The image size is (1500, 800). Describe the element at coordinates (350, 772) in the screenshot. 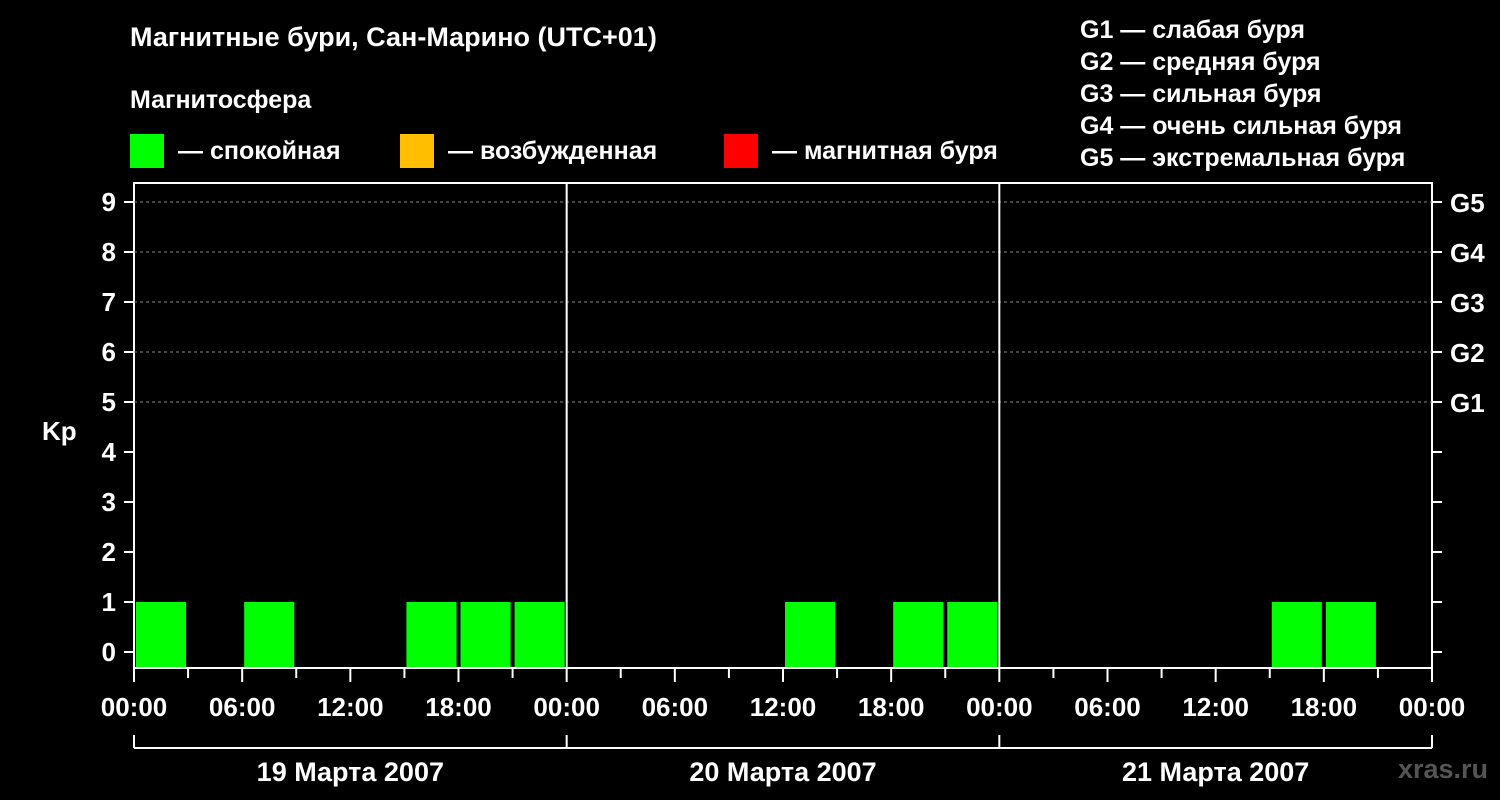

I see `day-label-0: 19 Марта 2007` at that location.